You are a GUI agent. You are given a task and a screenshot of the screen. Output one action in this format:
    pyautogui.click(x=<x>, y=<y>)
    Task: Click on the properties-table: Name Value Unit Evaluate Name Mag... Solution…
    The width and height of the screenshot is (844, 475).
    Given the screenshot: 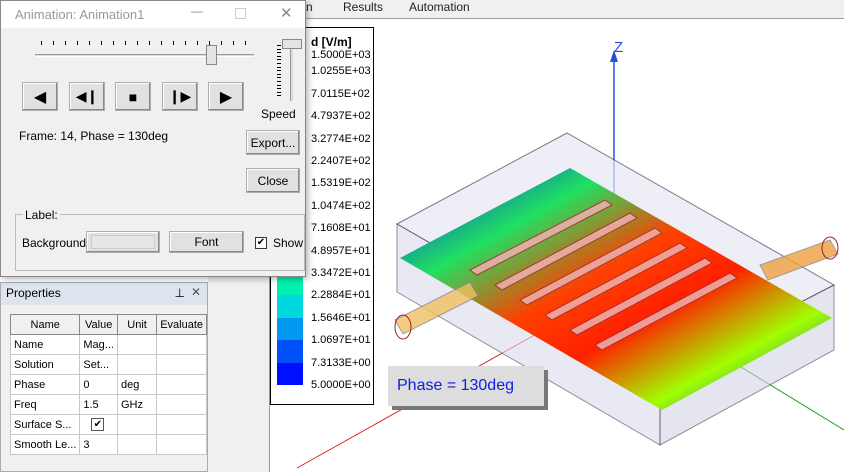 What is the action you would take?
    pyautogui.click(x=108, y=384)
    